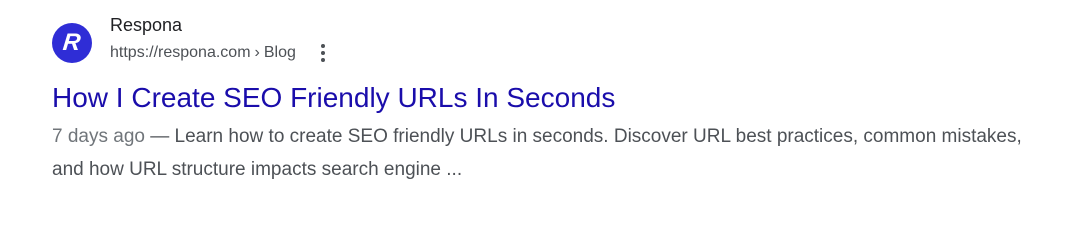  I want to click on site-name: Respona, so click(220, 25).